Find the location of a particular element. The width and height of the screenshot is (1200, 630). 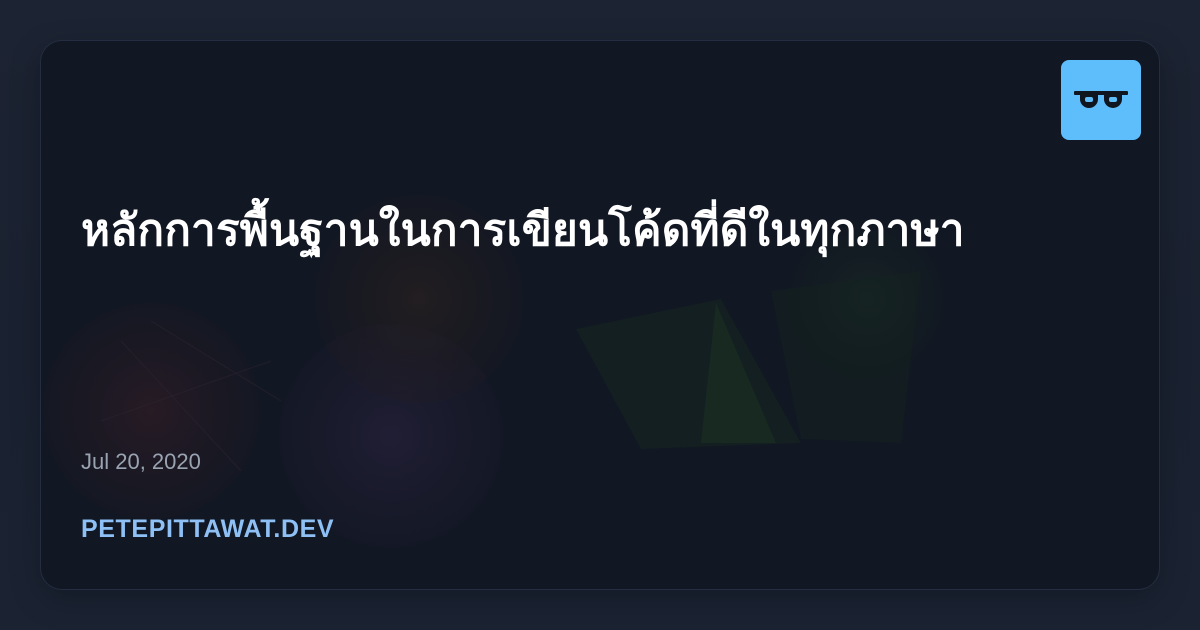

site-logo is located at coordinates (1101, 100).